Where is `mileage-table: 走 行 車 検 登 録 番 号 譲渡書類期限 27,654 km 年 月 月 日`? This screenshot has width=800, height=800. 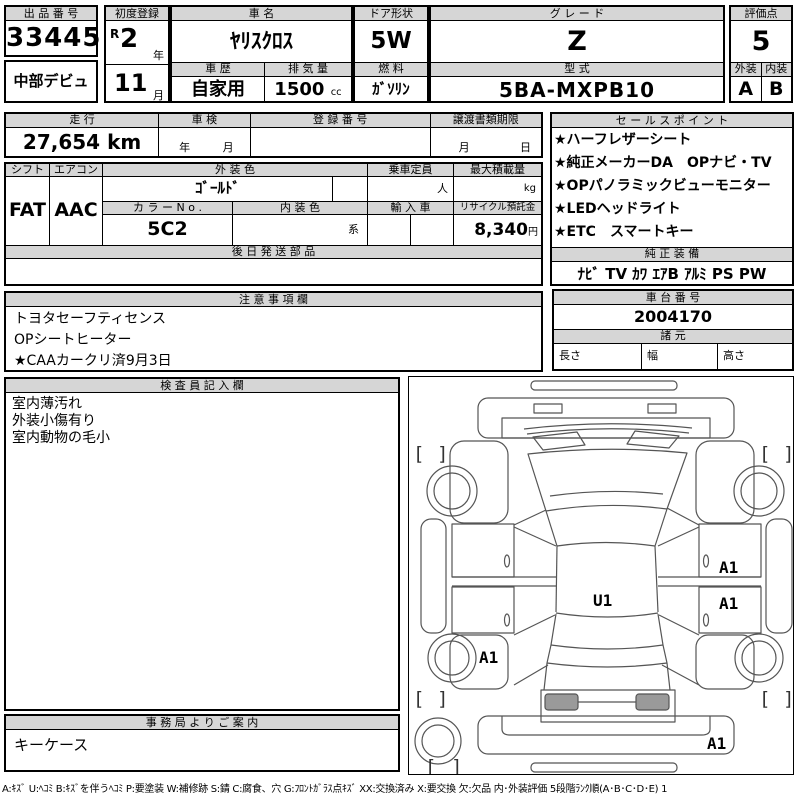 mileage-table: 走 行 車 検 登 録 番 号 譲渡書類期限 27,654 km 年 月 月 日 is located at coordinates (273, 135).